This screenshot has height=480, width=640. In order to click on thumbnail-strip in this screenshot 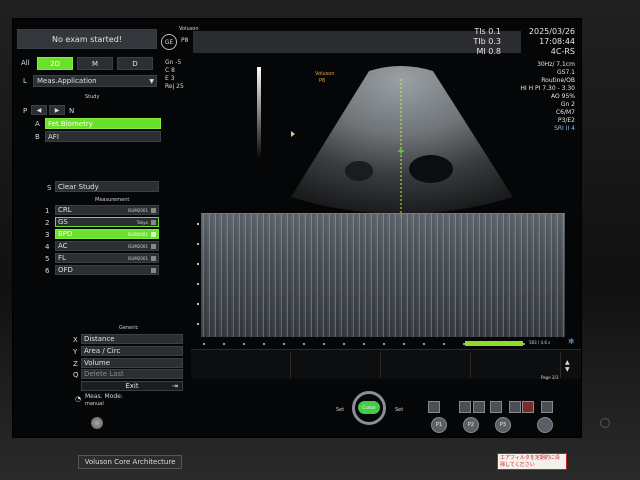, I will do `click(386, 364)`.